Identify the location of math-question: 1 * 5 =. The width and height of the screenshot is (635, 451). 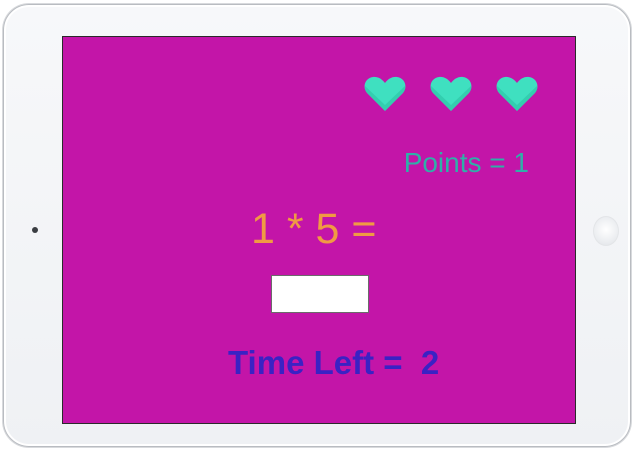
(314, 229).